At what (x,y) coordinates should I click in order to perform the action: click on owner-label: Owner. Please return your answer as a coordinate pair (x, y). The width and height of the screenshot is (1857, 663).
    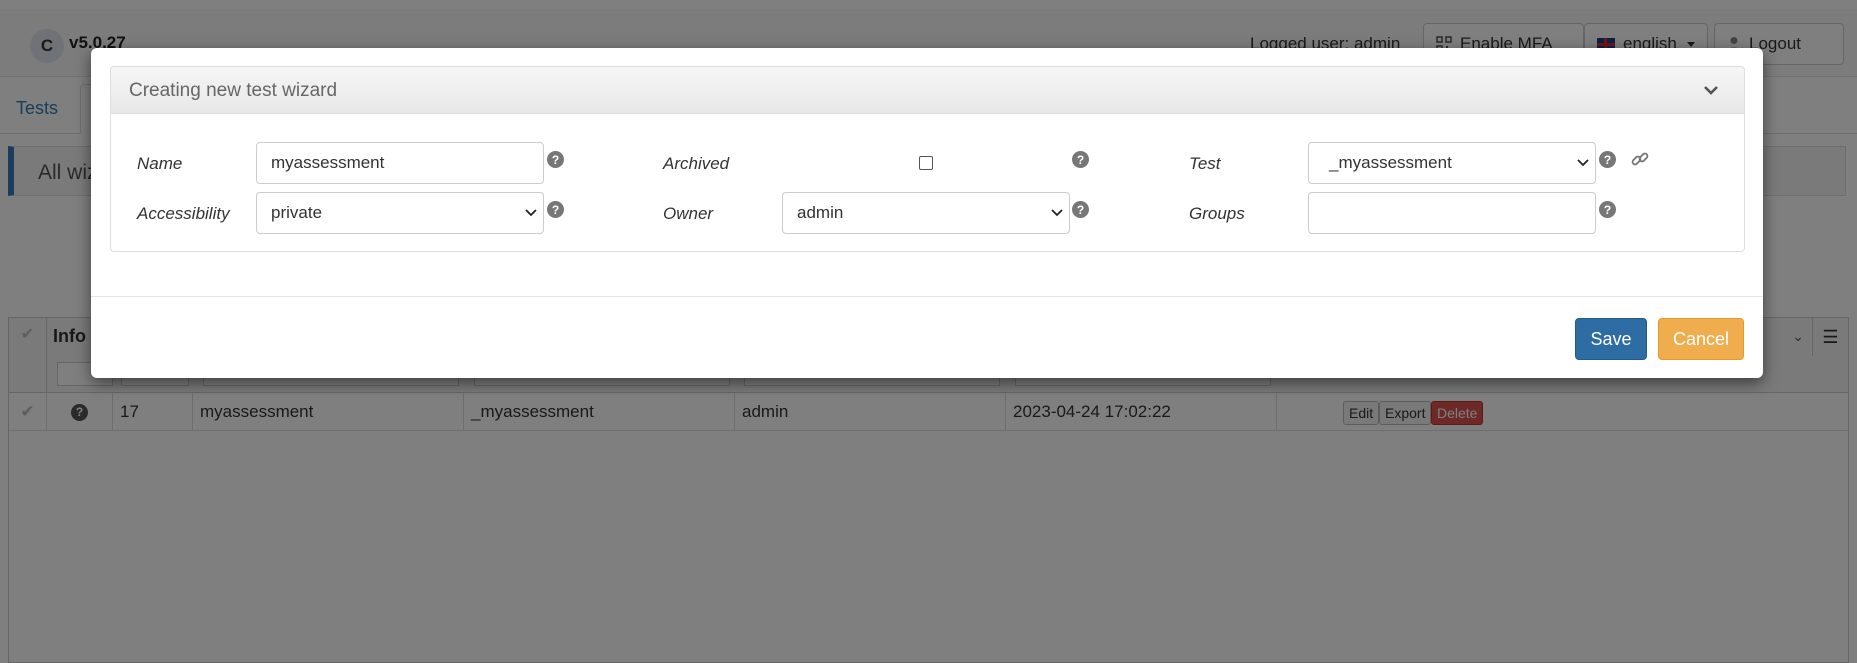
    Looking at the image, I should click on (688, 213).